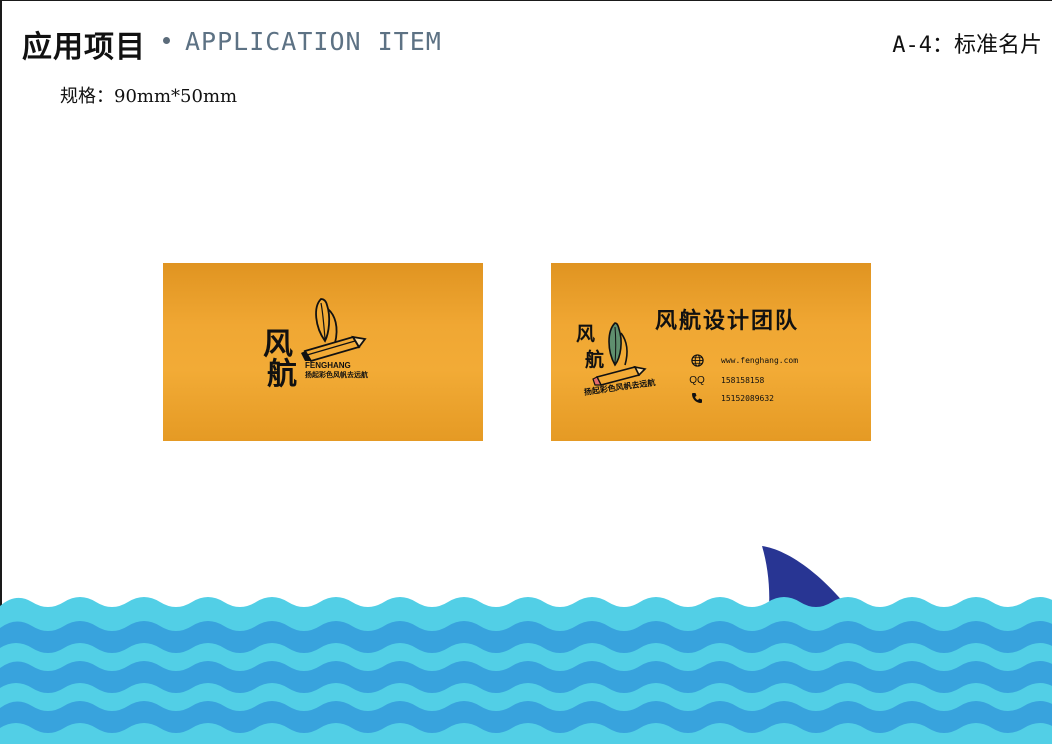 The height and width of the screenshot is (744, 1052). Describe the element at coordinates (727, 321) in the screenshot. I see `team-name: 风航设计团队` at that location.